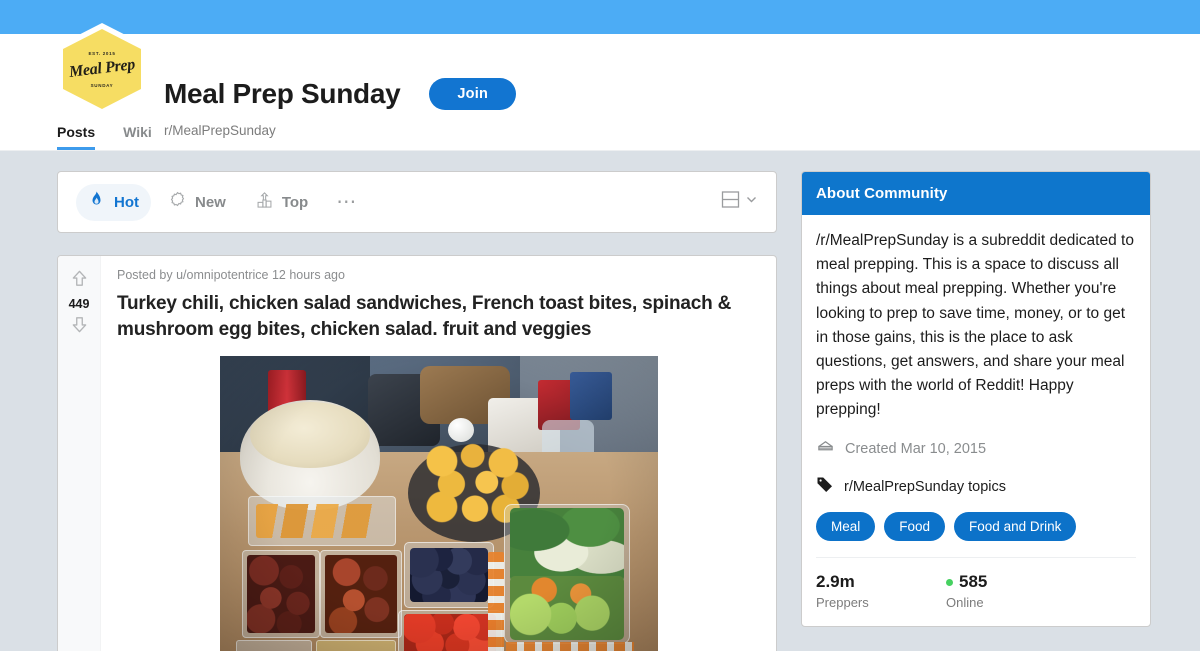 Image resolution: width=1200 pixels, height=651 pixels. Describe the element at coordinates (835, 582) in the screenshot. I see `preppers-count: 2.9m` at that location.